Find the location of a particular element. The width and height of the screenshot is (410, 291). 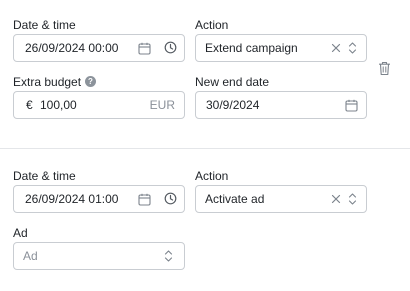

datetime-field: 26/09/2024 01:00 is located at coordinates (99, 199).